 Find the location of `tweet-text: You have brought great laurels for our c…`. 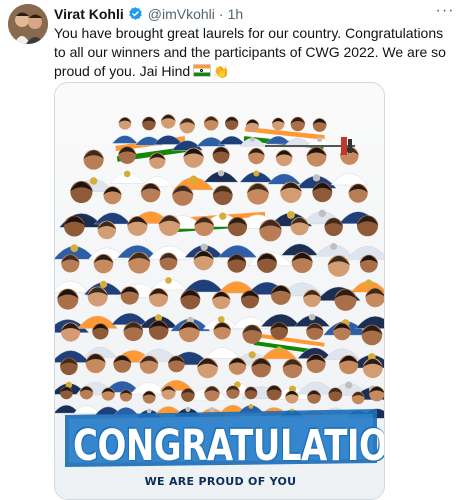

tweet-text: You have brought great laurels for our c… is located at coordinates (254, 52).